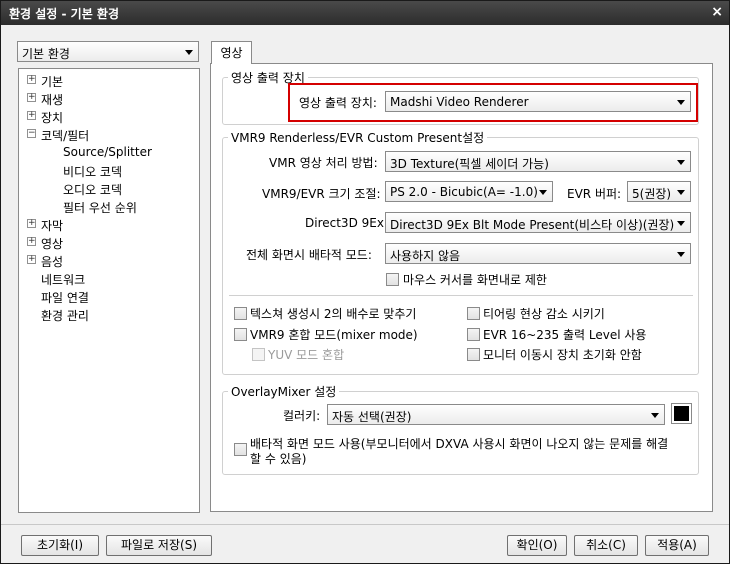  What do you see at coordinates (473, 313) in the screenshot?
I see `tearing-reduce-checkbox` at bounding box center [473, 313].